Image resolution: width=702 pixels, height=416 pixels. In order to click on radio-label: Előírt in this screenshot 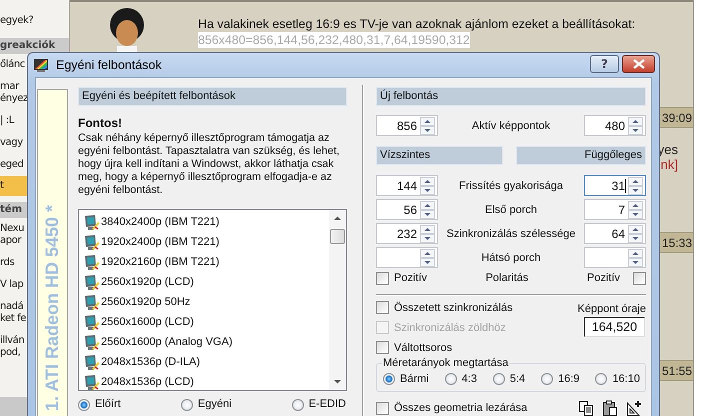, I will do `click(108, 404)`.